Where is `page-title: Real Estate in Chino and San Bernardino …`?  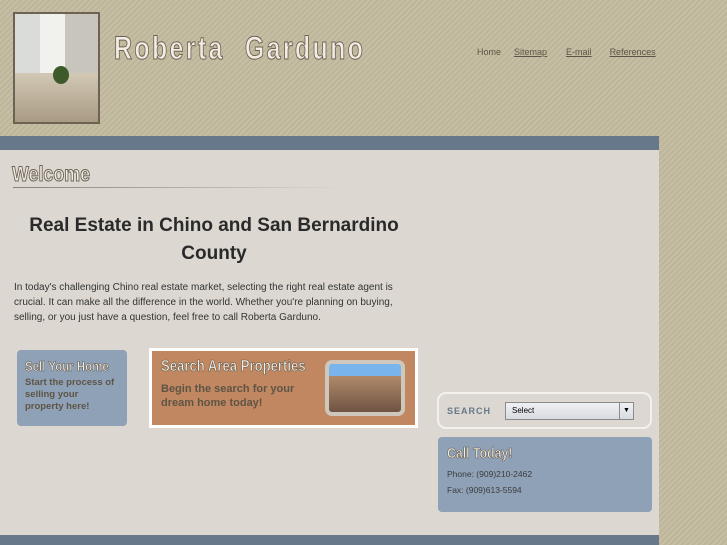
page-title: Real Estate in Chino and San Bernardino … is located at coordinates (214, 239).